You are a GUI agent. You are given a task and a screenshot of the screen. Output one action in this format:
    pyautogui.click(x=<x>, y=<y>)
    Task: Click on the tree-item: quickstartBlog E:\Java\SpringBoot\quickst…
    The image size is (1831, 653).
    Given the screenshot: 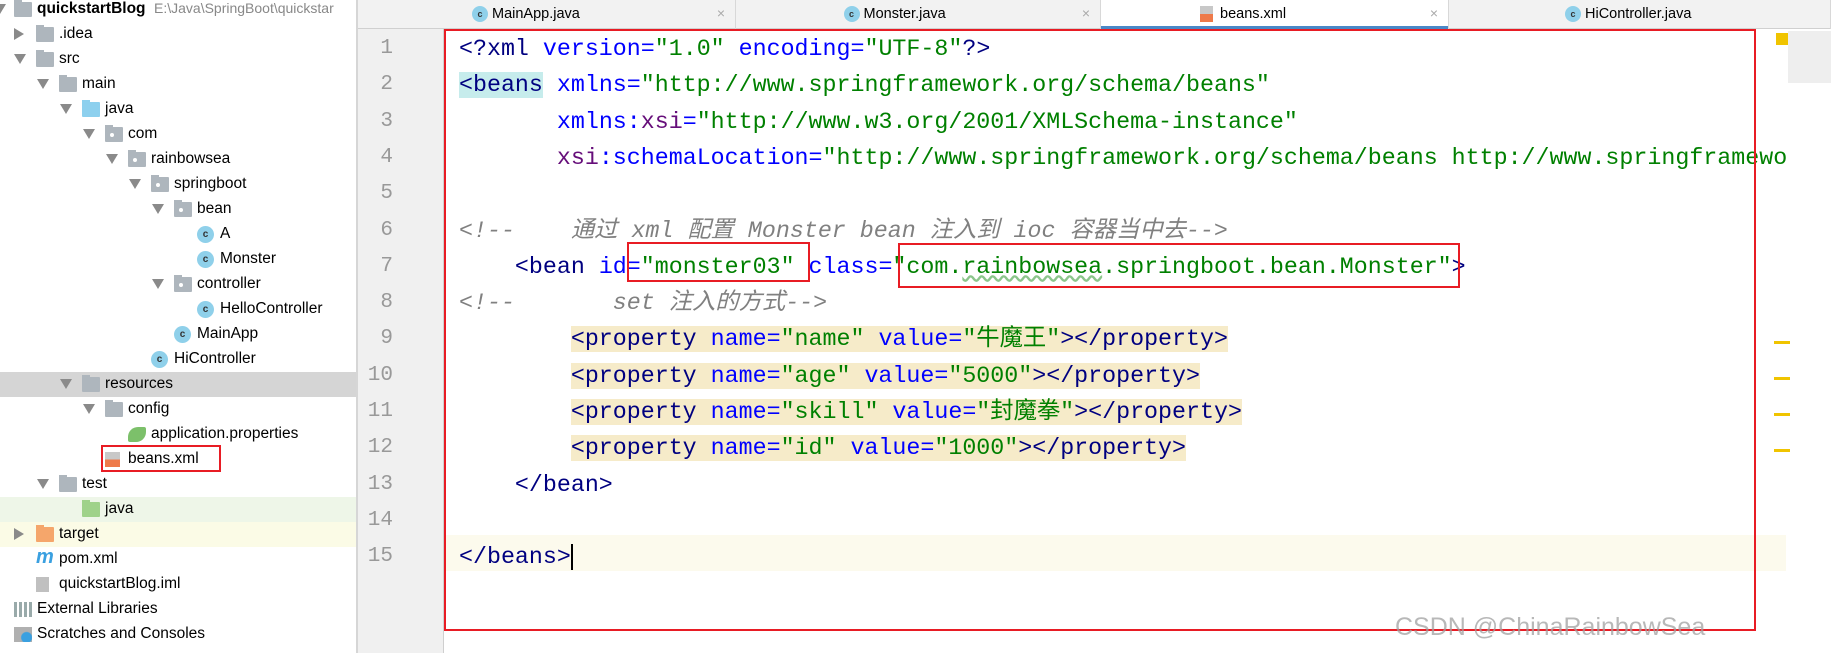 What is the action you would take?
    pyautogui.click(x=178, y=11)
    